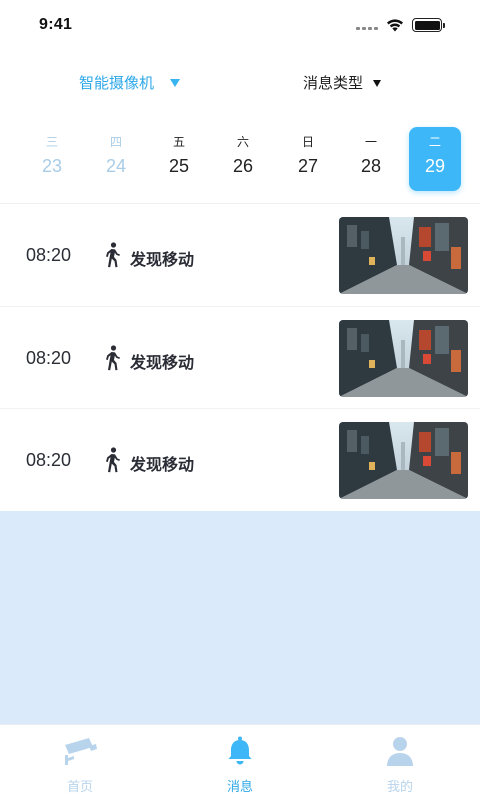 The image size is (480, 800). What do you see at coordinates (243, 166) in the screenshot?
I see `date-day: 26` at bounding box center [243, 166].